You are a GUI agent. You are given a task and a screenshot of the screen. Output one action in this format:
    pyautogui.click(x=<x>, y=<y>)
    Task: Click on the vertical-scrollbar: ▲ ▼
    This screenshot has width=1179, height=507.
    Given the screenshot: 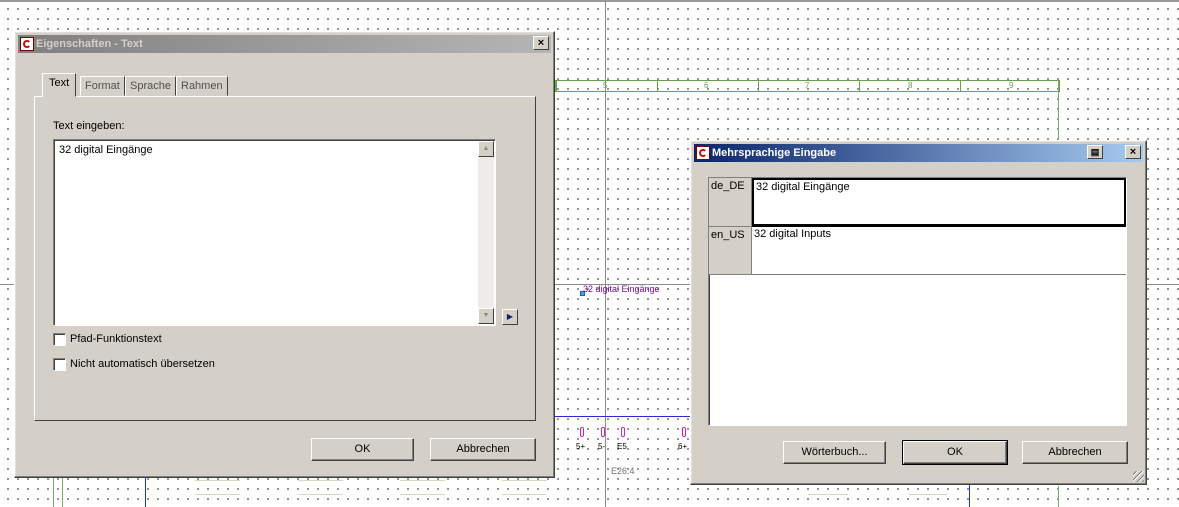 What is the action you would take?
    pyautogui.click(x=486, y=232)
    